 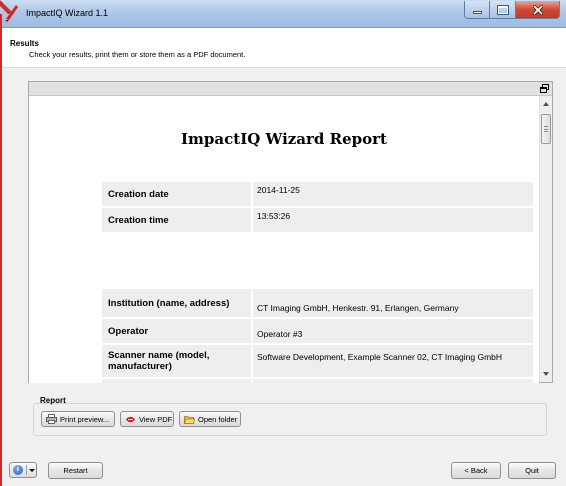 What do you see at coordinates (392, 220) in the screenshot?
I see `row-value: 13:53:26` at bounding box center [392, 220].